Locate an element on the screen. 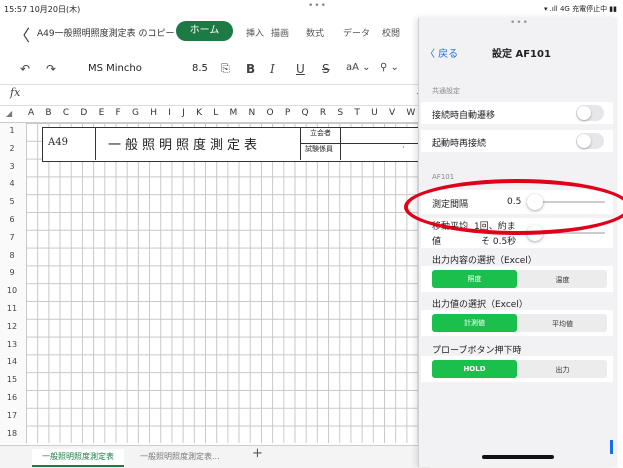 Image resolution: width=623 pixels, height=468 pixels. highlight-ellipse is located at coordinates (513, 207).